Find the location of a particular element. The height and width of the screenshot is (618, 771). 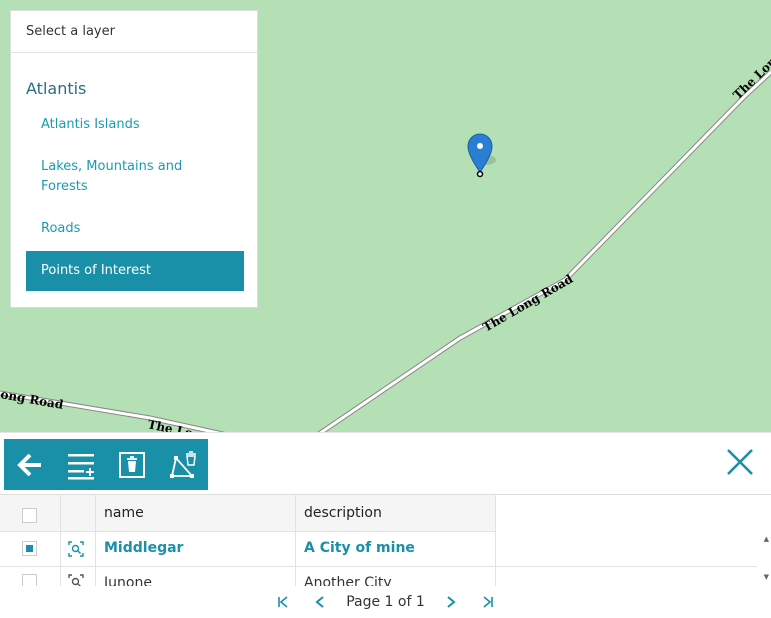

previous-page-button is located at coordinates (321, 602).